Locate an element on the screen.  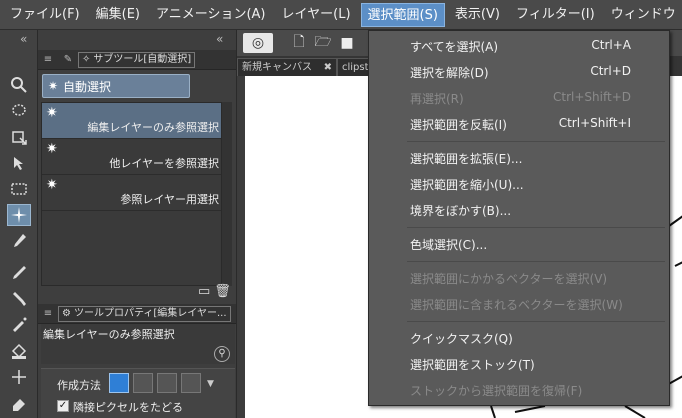
menu-layer: レイヤー(L) is located at coordinates (316, 15).